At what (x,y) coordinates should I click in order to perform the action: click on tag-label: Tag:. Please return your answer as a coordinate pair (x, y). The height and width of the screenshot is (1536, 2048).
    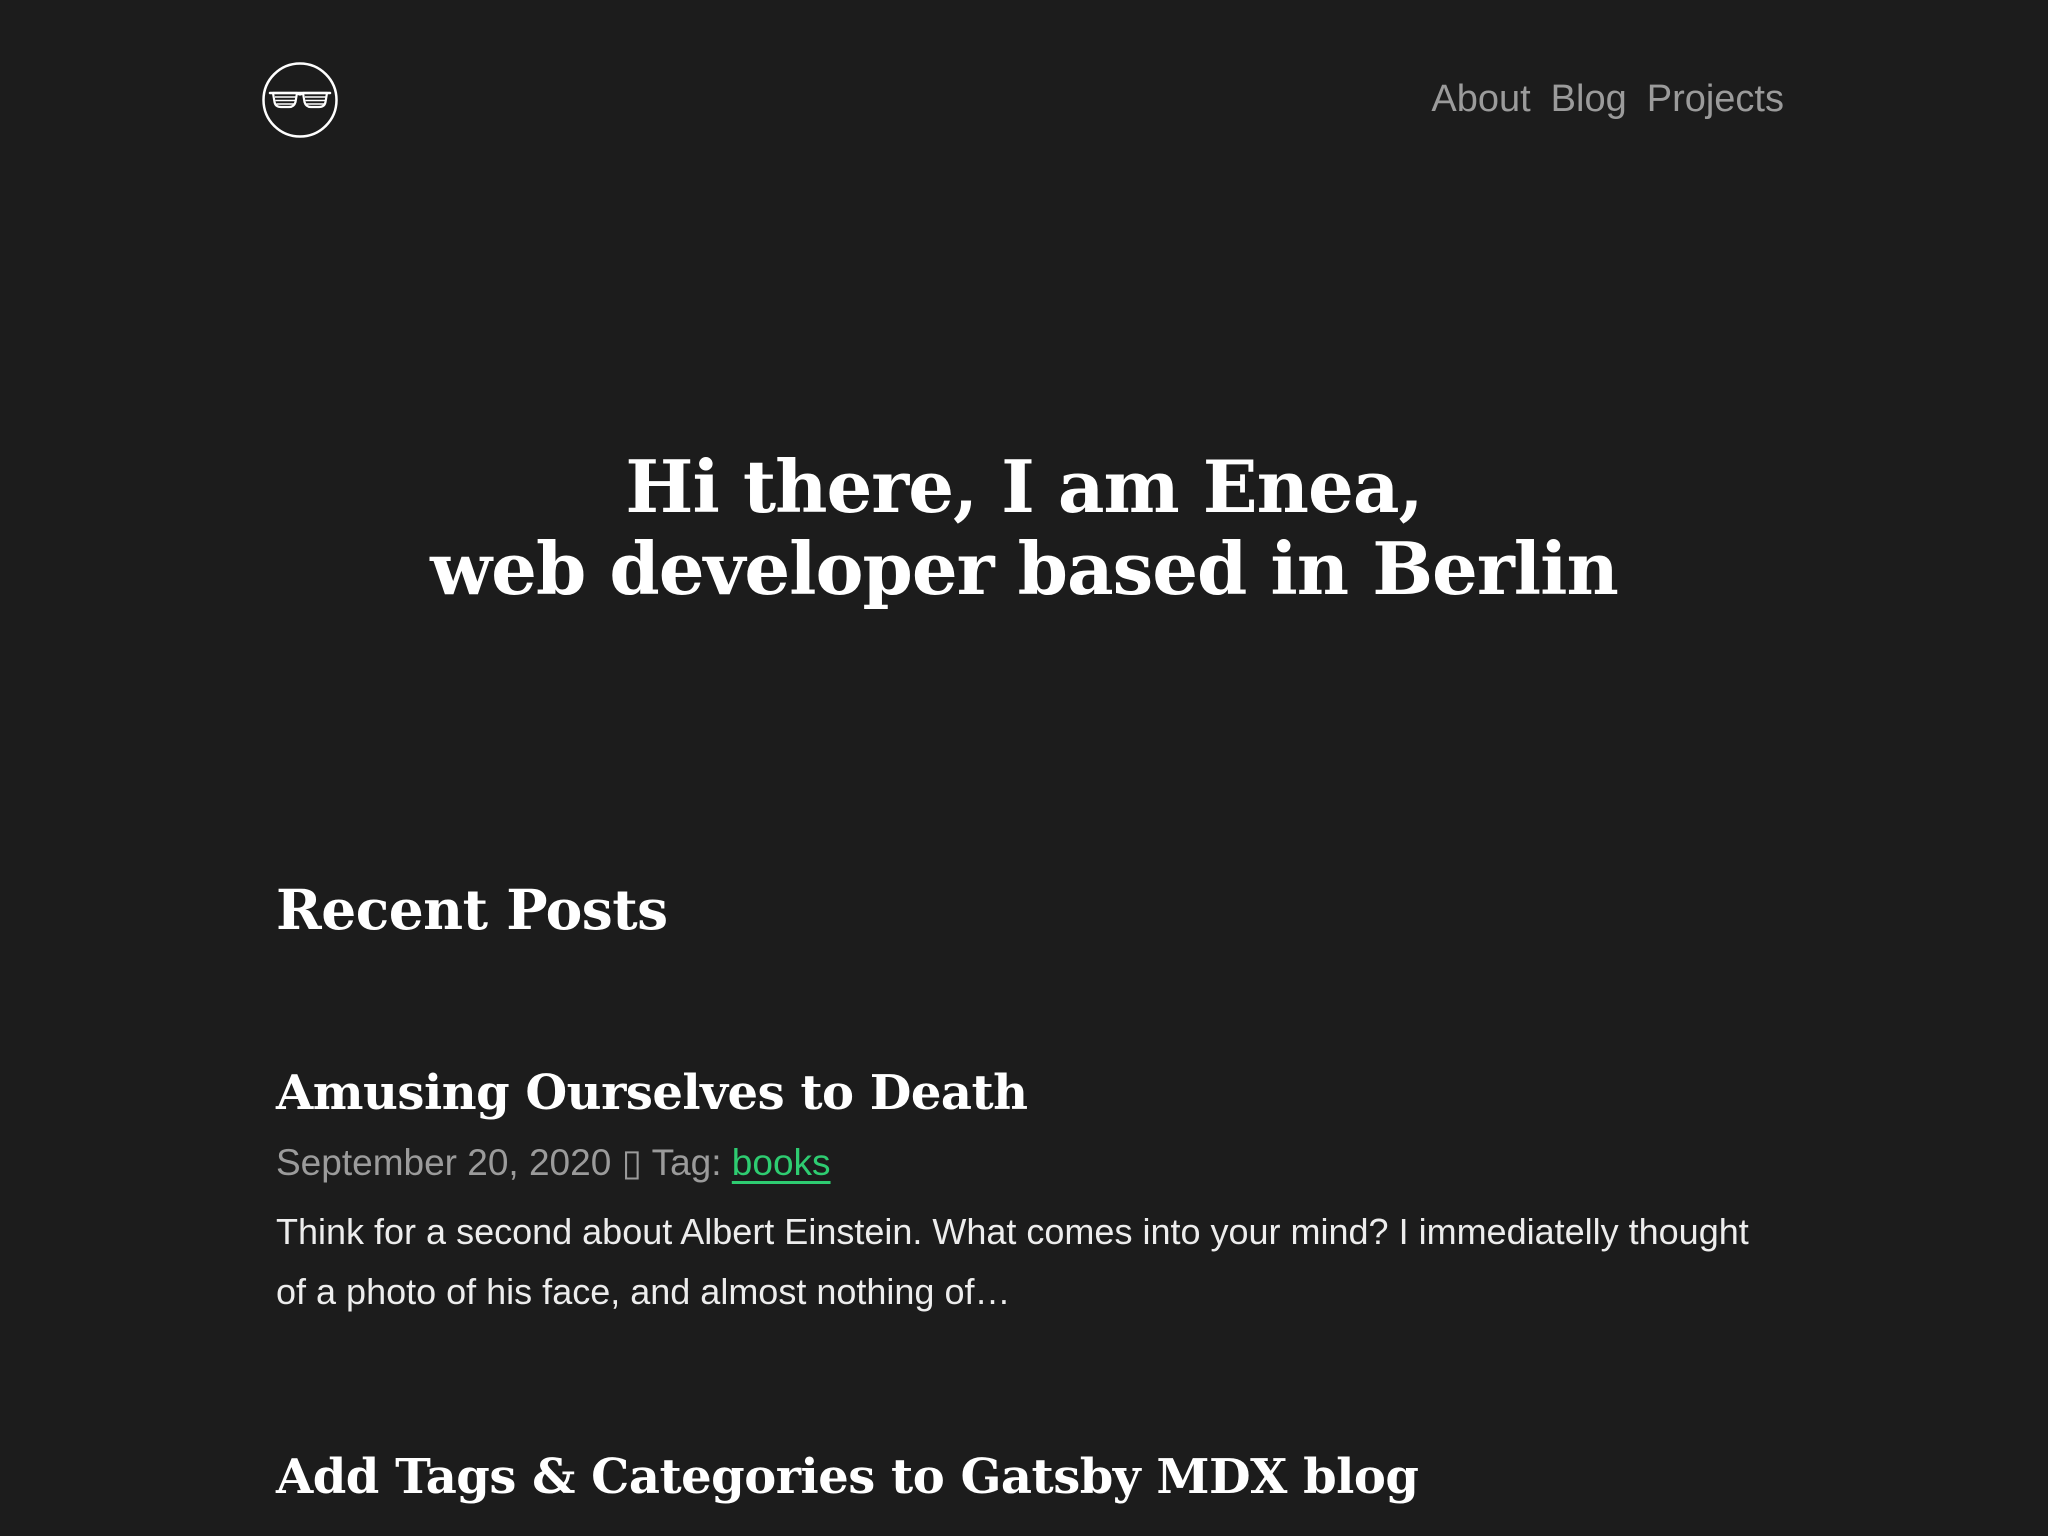
    Looking at the image, I should click on (686, 1163).